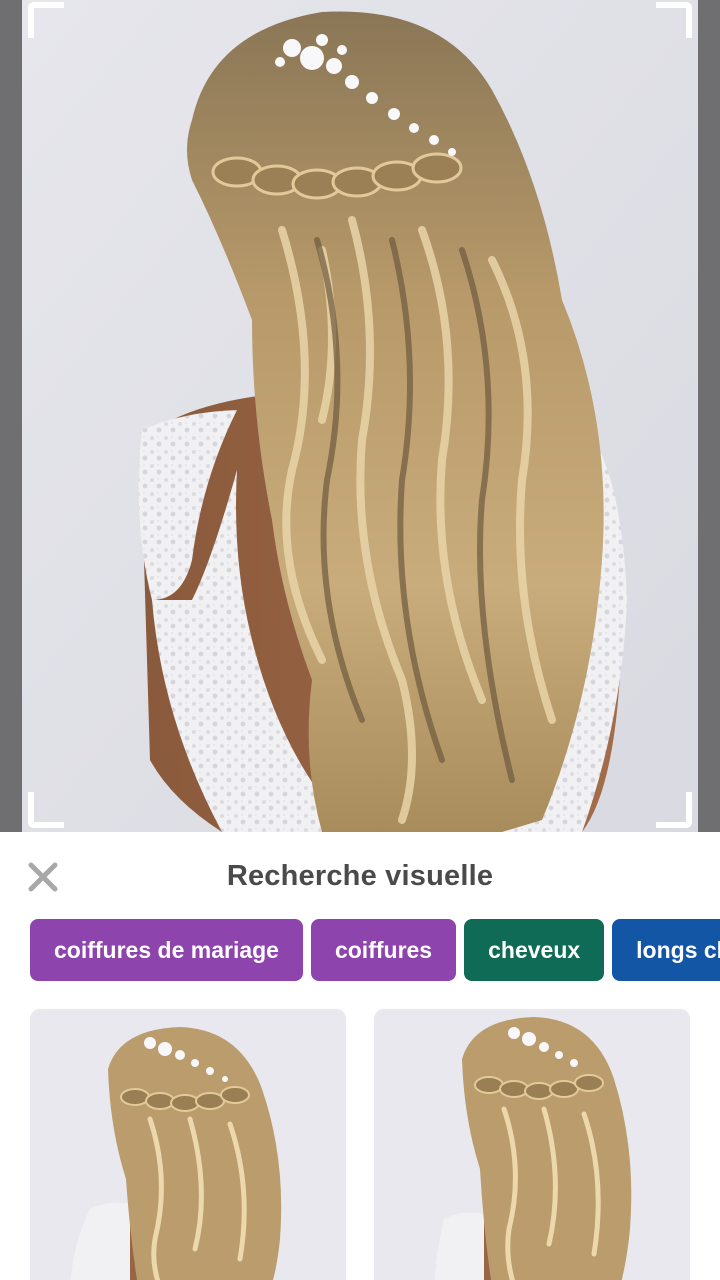 The image size is (720, 1280). What do you see at coordinates (534, 950) in the screenshot?
I see `chip-cheveux: cheveux` at bounding box center [534, 950].